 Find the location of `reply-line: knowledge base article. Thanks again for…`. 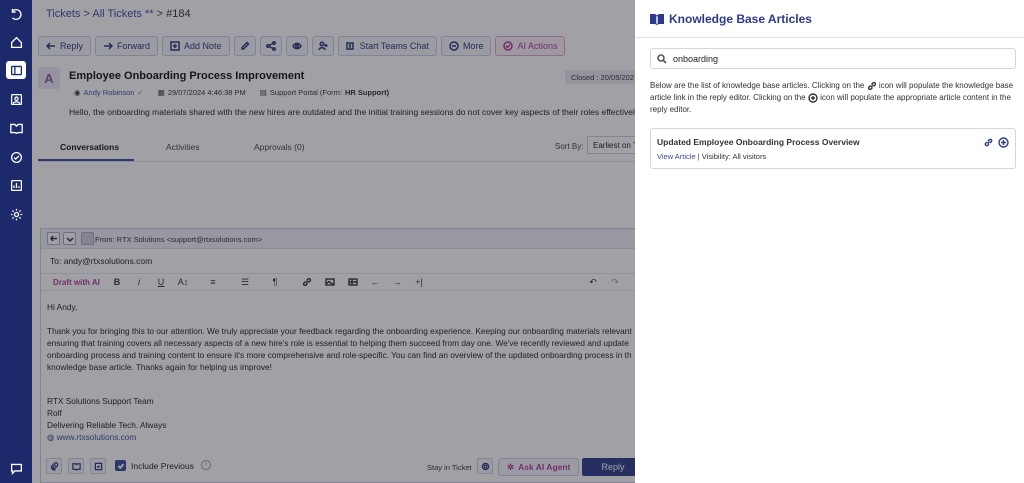

reply-line: knowledge base article. Thanks again for… is located at coordinates (159, 367).